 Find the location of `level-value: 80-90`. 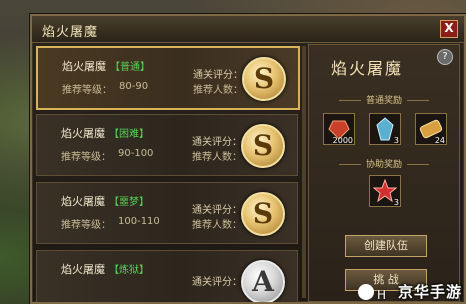

level-value: 80-90 is located at coordinates (134, 86).